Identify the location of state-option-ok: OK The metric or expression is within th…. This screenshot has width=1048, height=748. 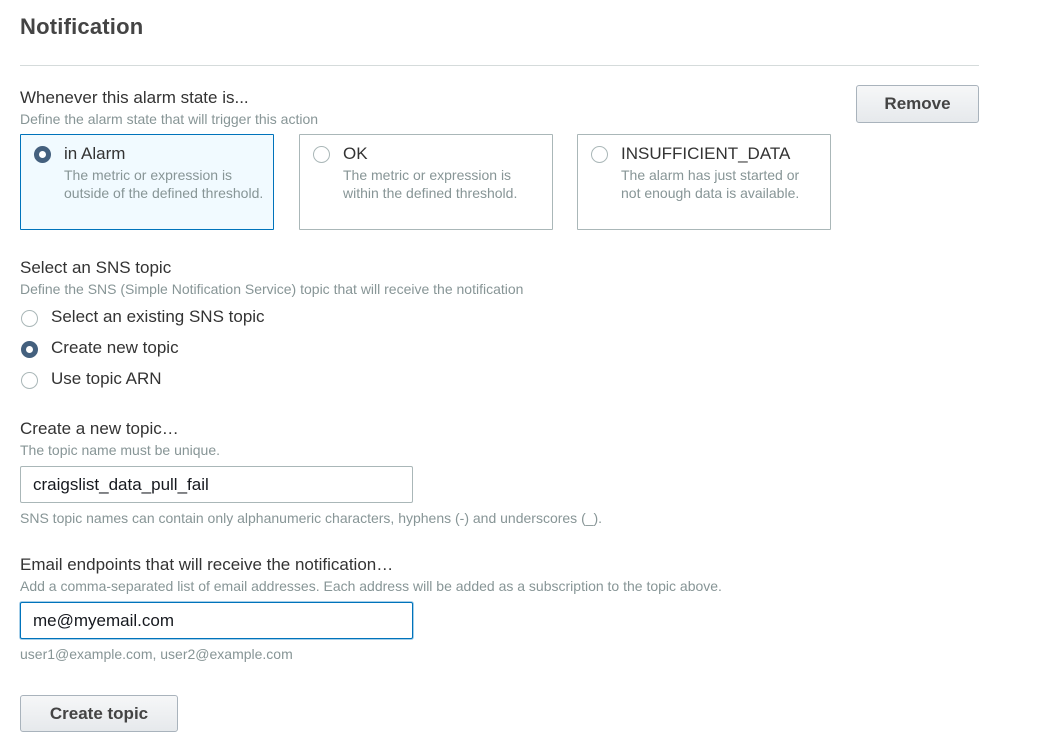
(426, 182).